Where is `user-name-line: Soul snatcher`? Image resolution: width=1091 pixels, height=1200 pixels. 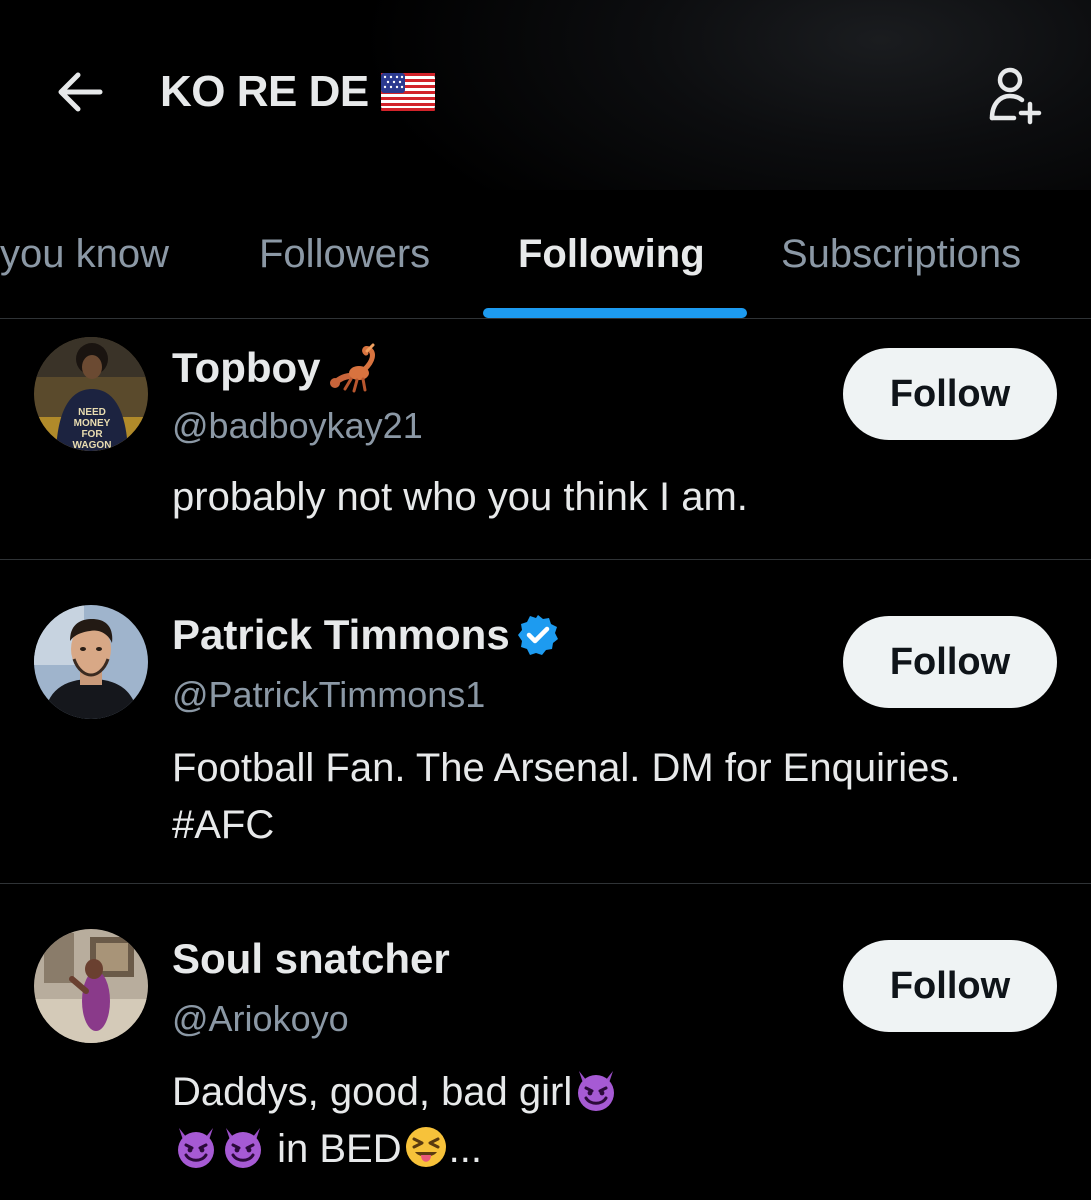 user-name-line: Soul snatcher is located at coordinates (311, 959).